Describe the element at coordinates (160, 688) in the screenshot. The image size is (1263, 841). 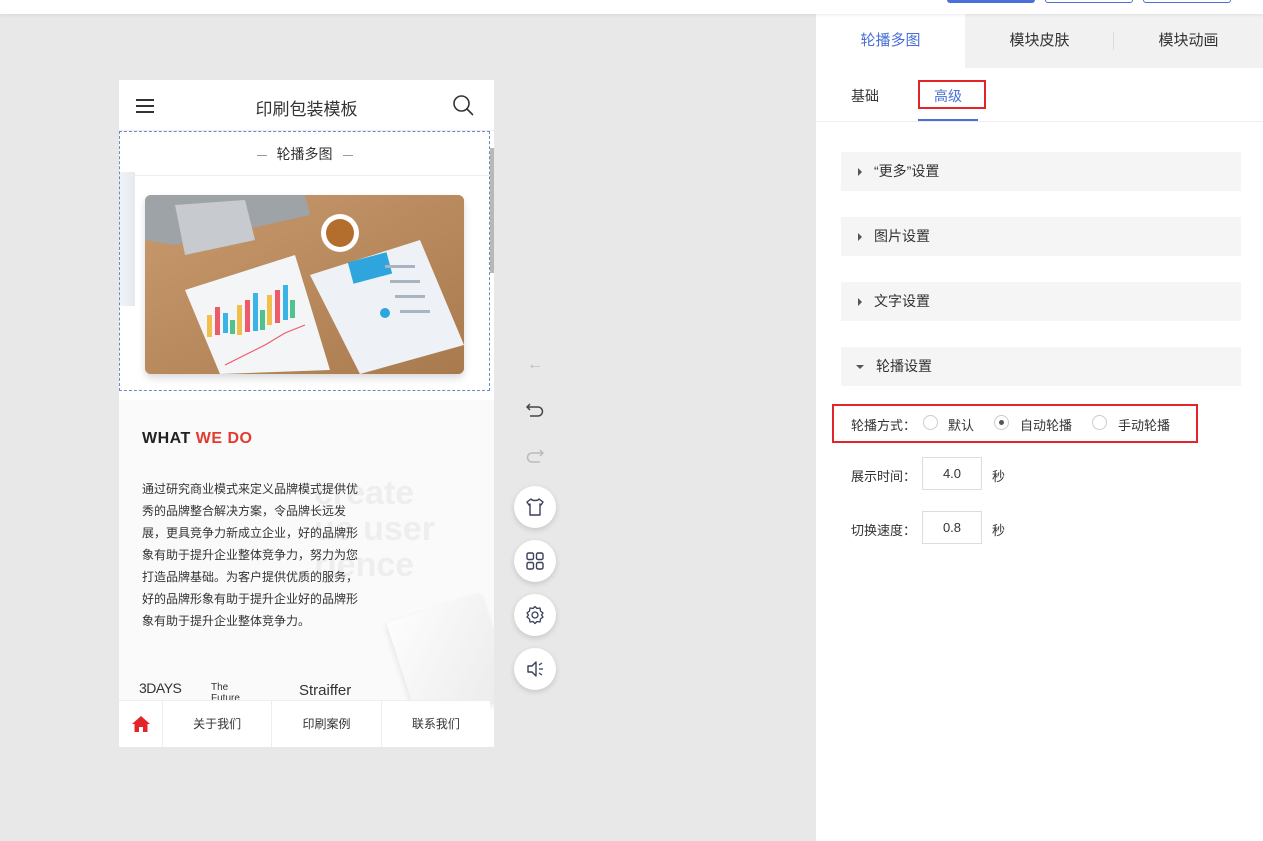
I see `logo-3days: 3DAYS` at that location.